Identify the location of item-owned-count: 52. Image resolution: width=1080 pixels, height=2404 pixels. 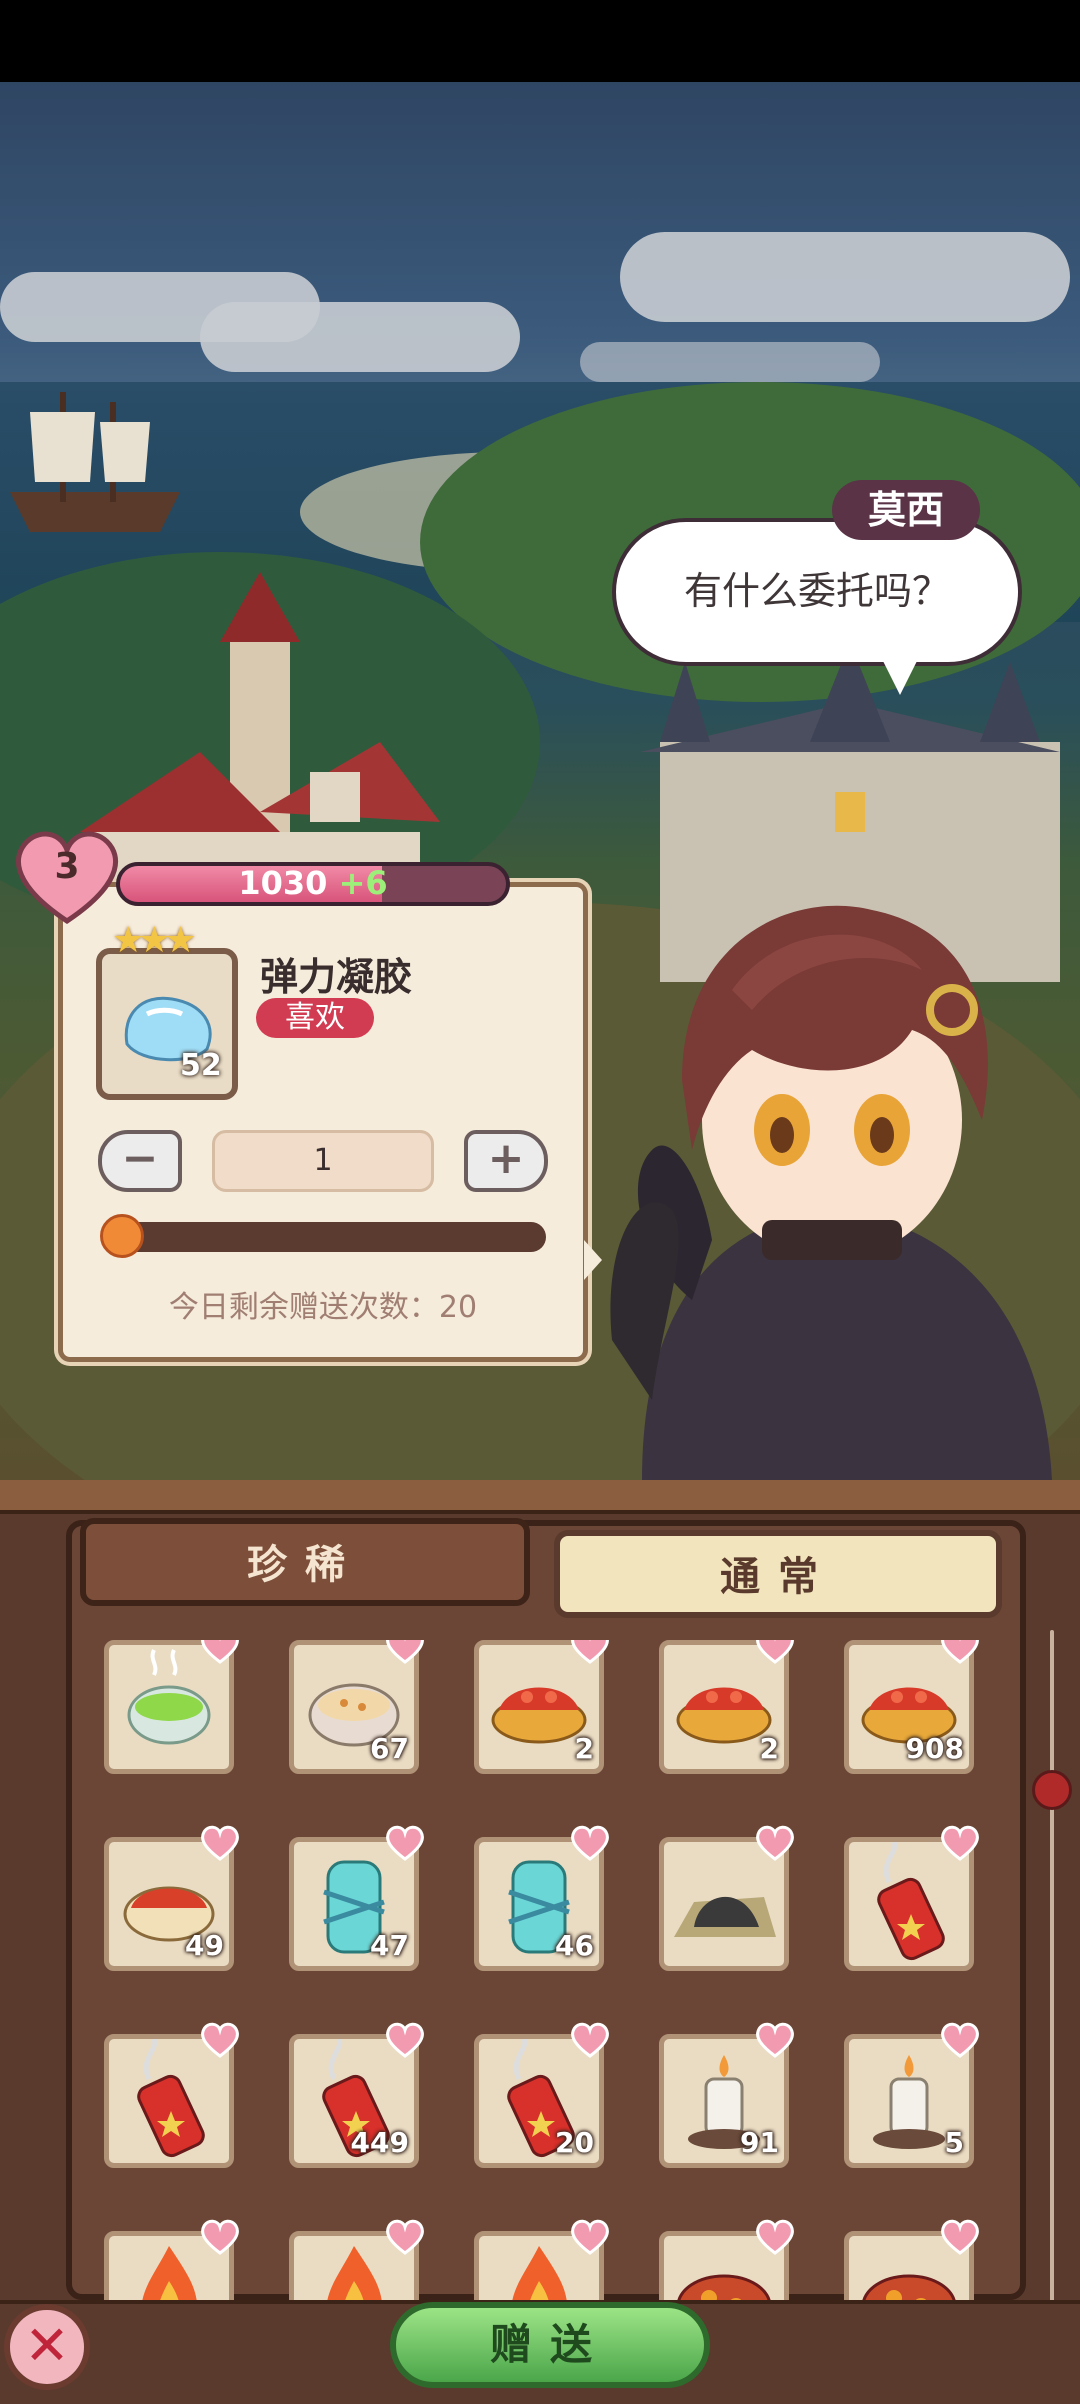
(201, 1065).